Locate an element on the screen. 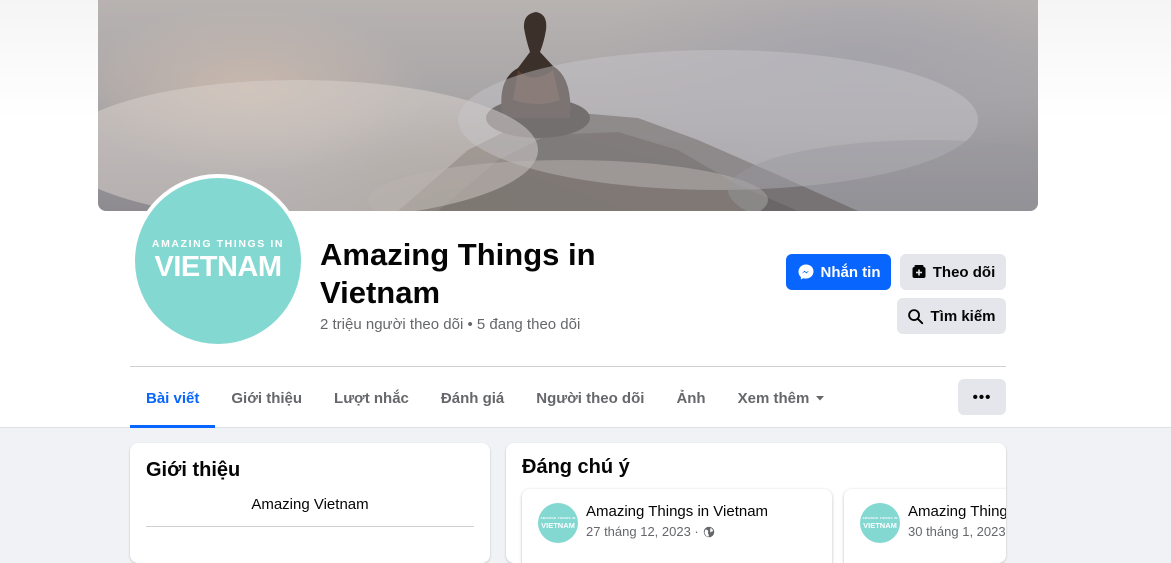 The width and height of the screenshot is (1171, 563). intro-title: Giới thiệu is located at coordinates (193, 470).